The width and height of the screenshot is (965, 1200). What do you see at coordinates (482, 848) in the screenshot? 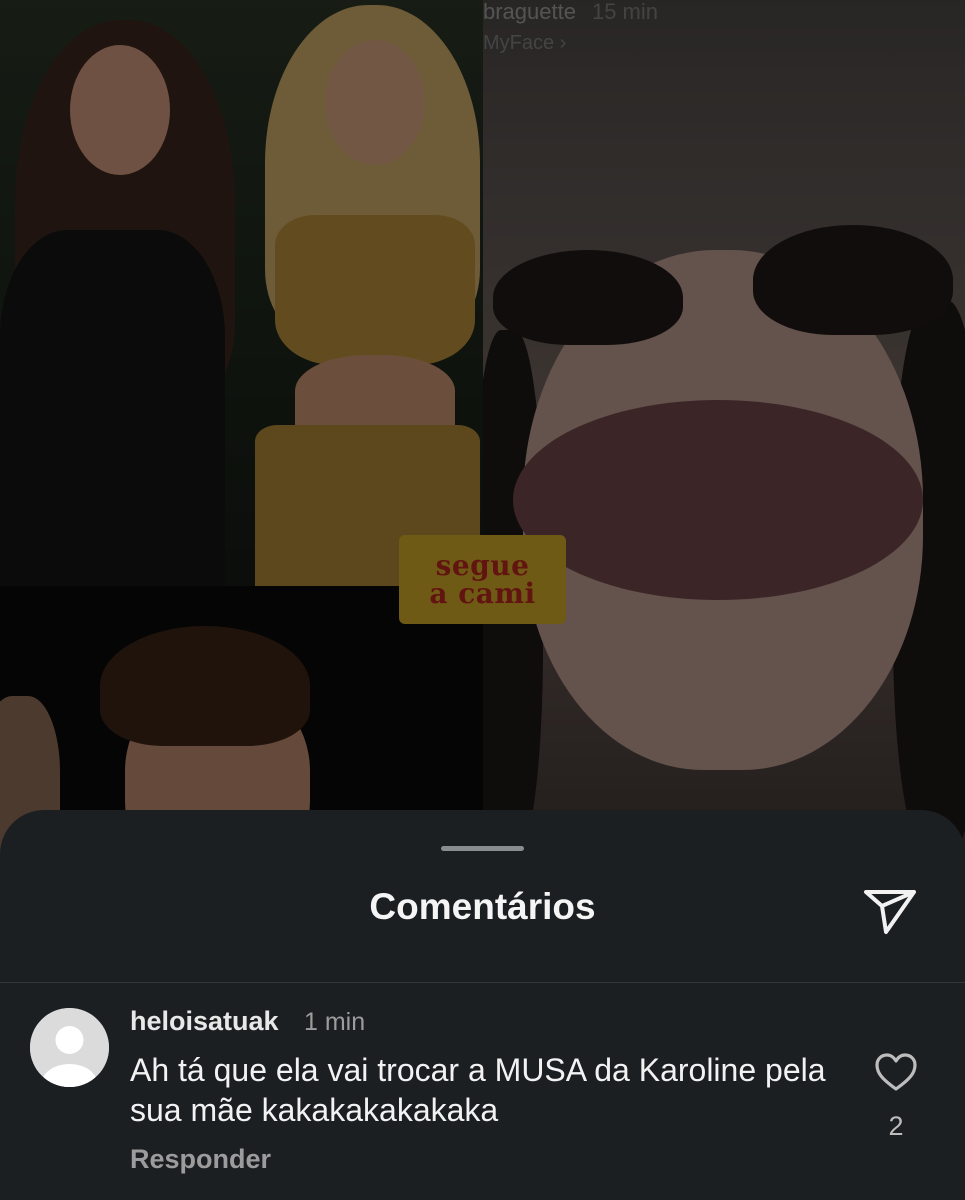
I see `sheet-drag-handle` at bounding box center [482, 848].